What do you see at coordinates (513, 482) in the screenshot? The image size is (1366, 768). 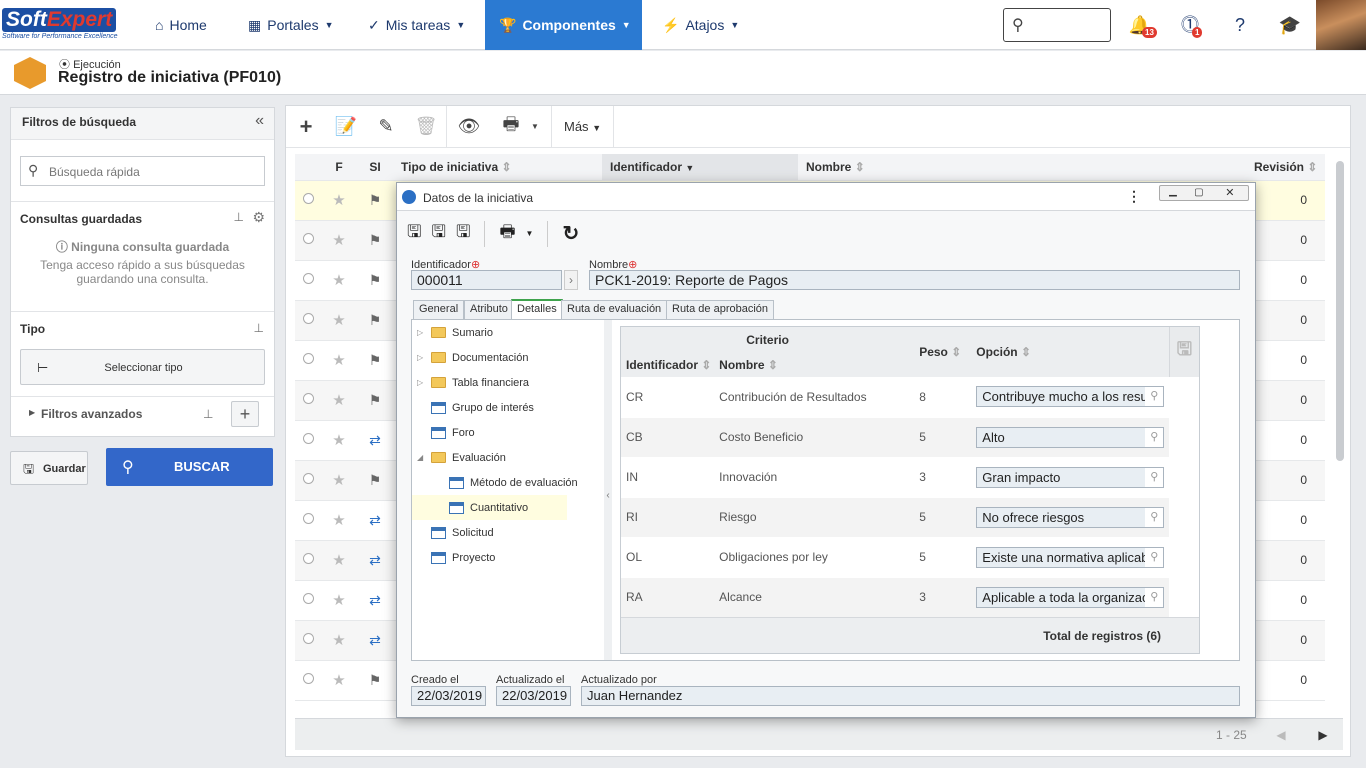 I see `tree-item: Método de evaluación` at bounding box center [513, 482].